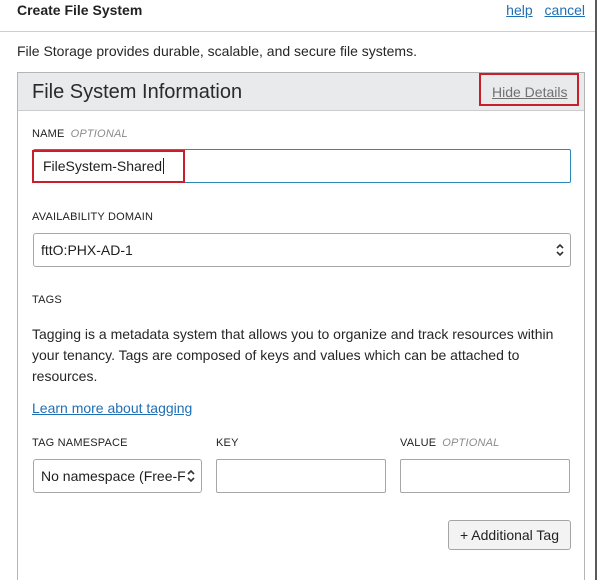 The height and width of the screenshot is (580, 597). Describe the element at coordinates (99, 134) in the screenshot. I see `name-optional: OPTIONAL` at that location.